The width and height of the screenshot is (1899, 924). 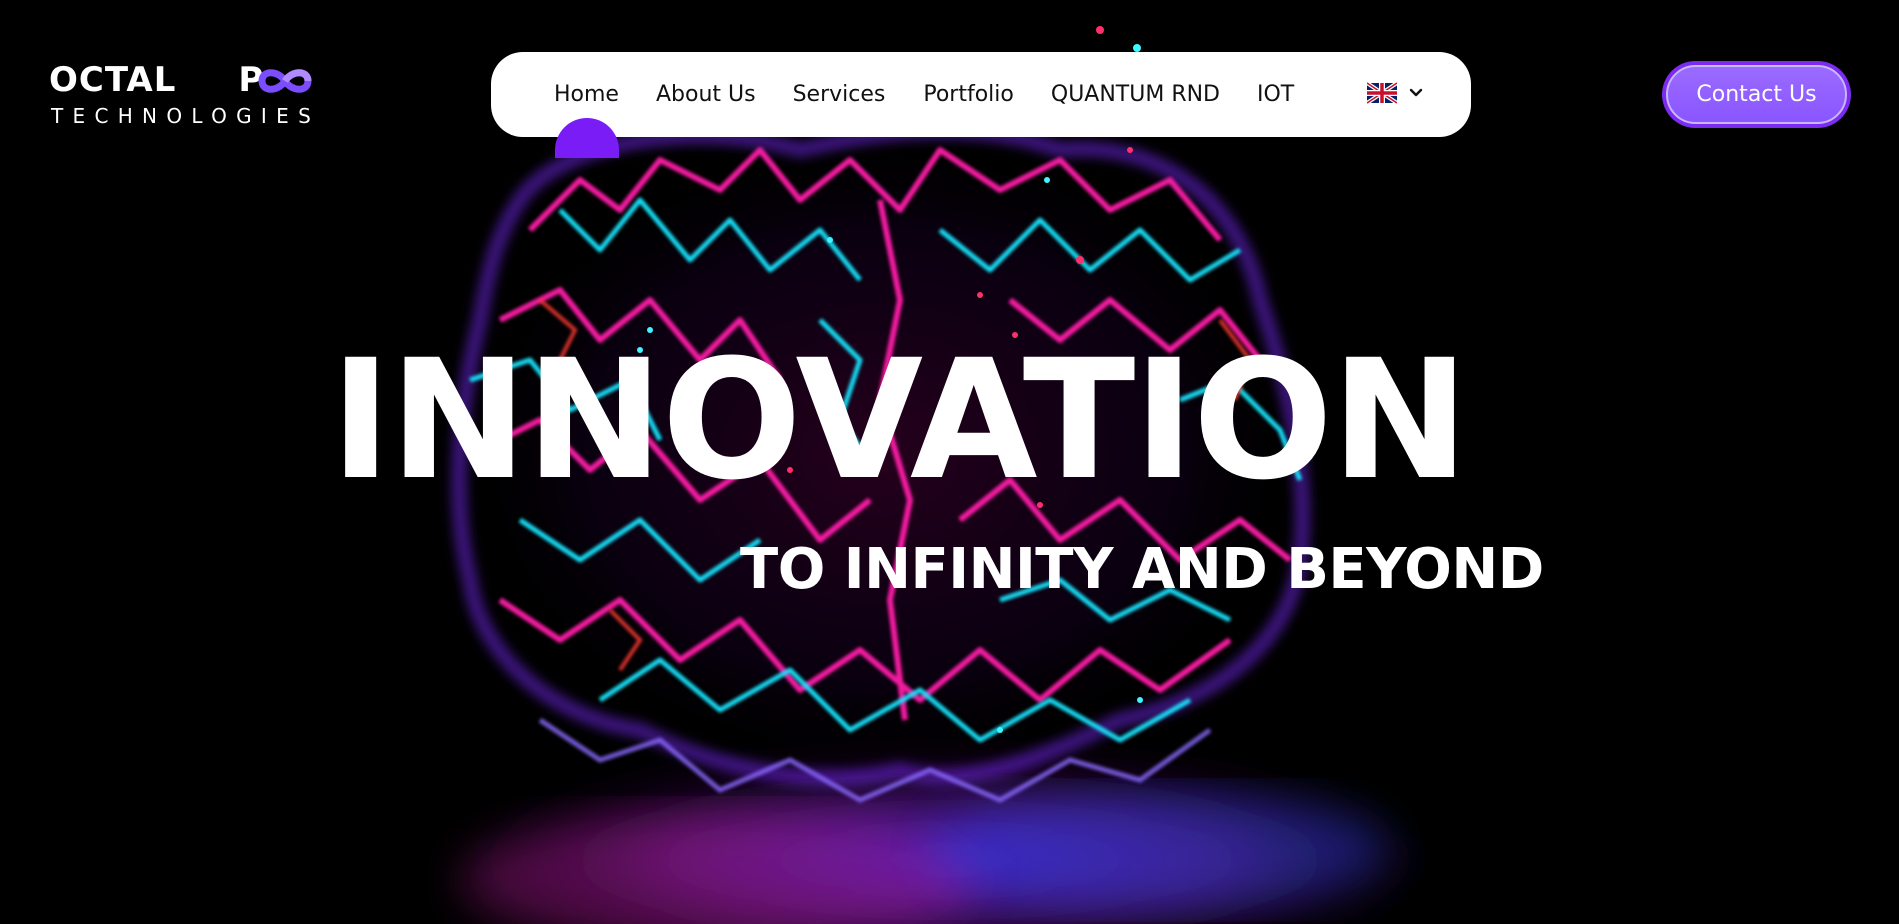 I want to click on brand-wordmark-start: OCTAL, so click(x=113, y=80).